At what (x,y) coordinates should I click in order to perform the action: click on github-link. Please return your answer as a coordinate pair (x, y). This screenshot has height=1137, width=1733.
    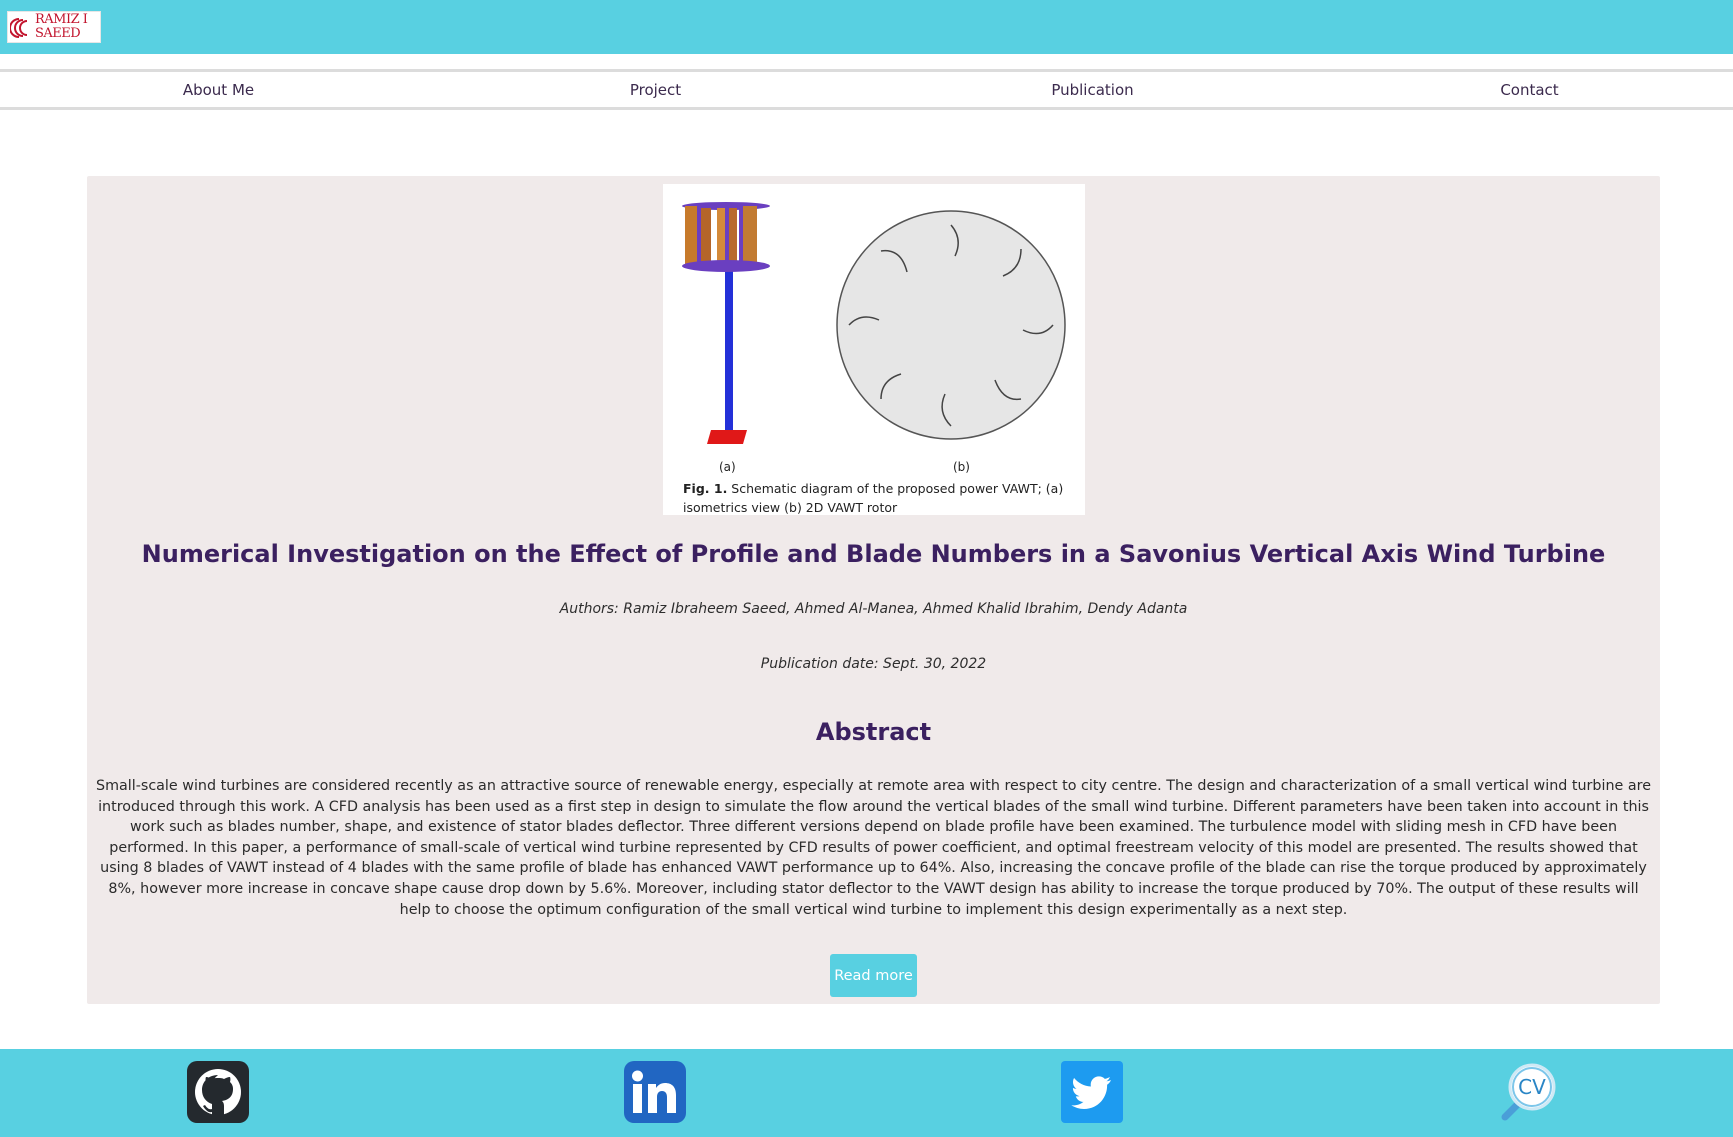
    Looking at the image, I should click on (218, 1092).